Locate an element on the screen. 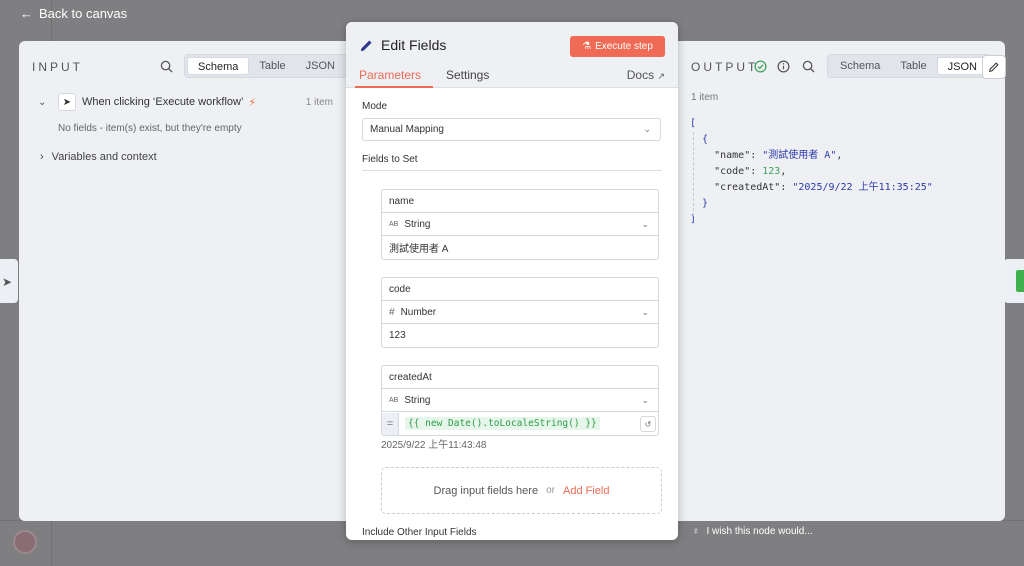 The image size is (1024, 566). json-open-brace: { is located at coordinates (705, 139).